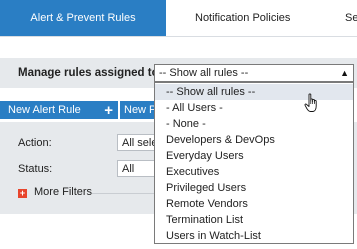  What do you see at coordinates (254, 140) in the screenshot?
I see `option-developers-devops: Developers & DevOps` at bounding box center [254, 140].